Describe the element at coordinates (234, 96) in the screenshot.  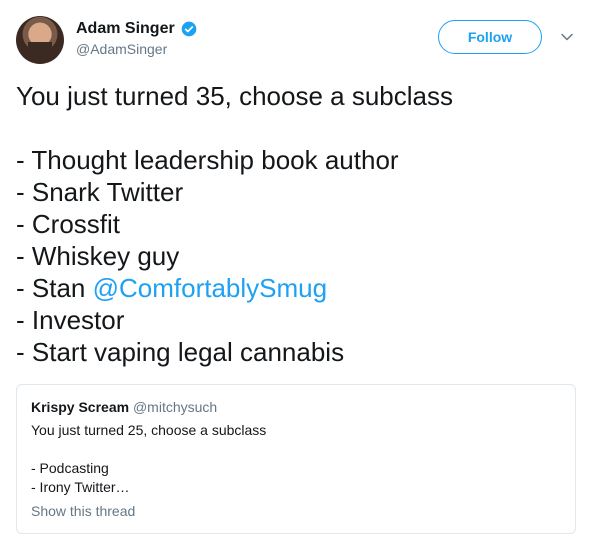
I see `tweet-line: You just turned 35, choose a subclass` at that location.